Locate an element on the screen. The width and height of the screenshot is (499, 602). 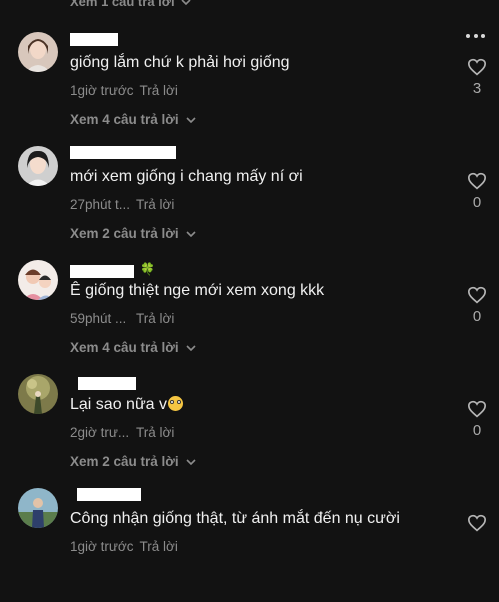
comment-meta: 59phút ... Trả lời is located at coordinates (122, 318).